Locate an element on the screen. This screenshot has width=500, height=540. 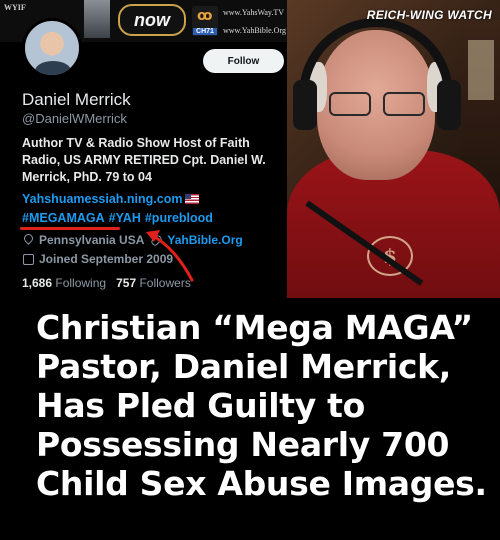
headline-line: Pastor, Daniel Merrick, is located at coordinates (243, 366).